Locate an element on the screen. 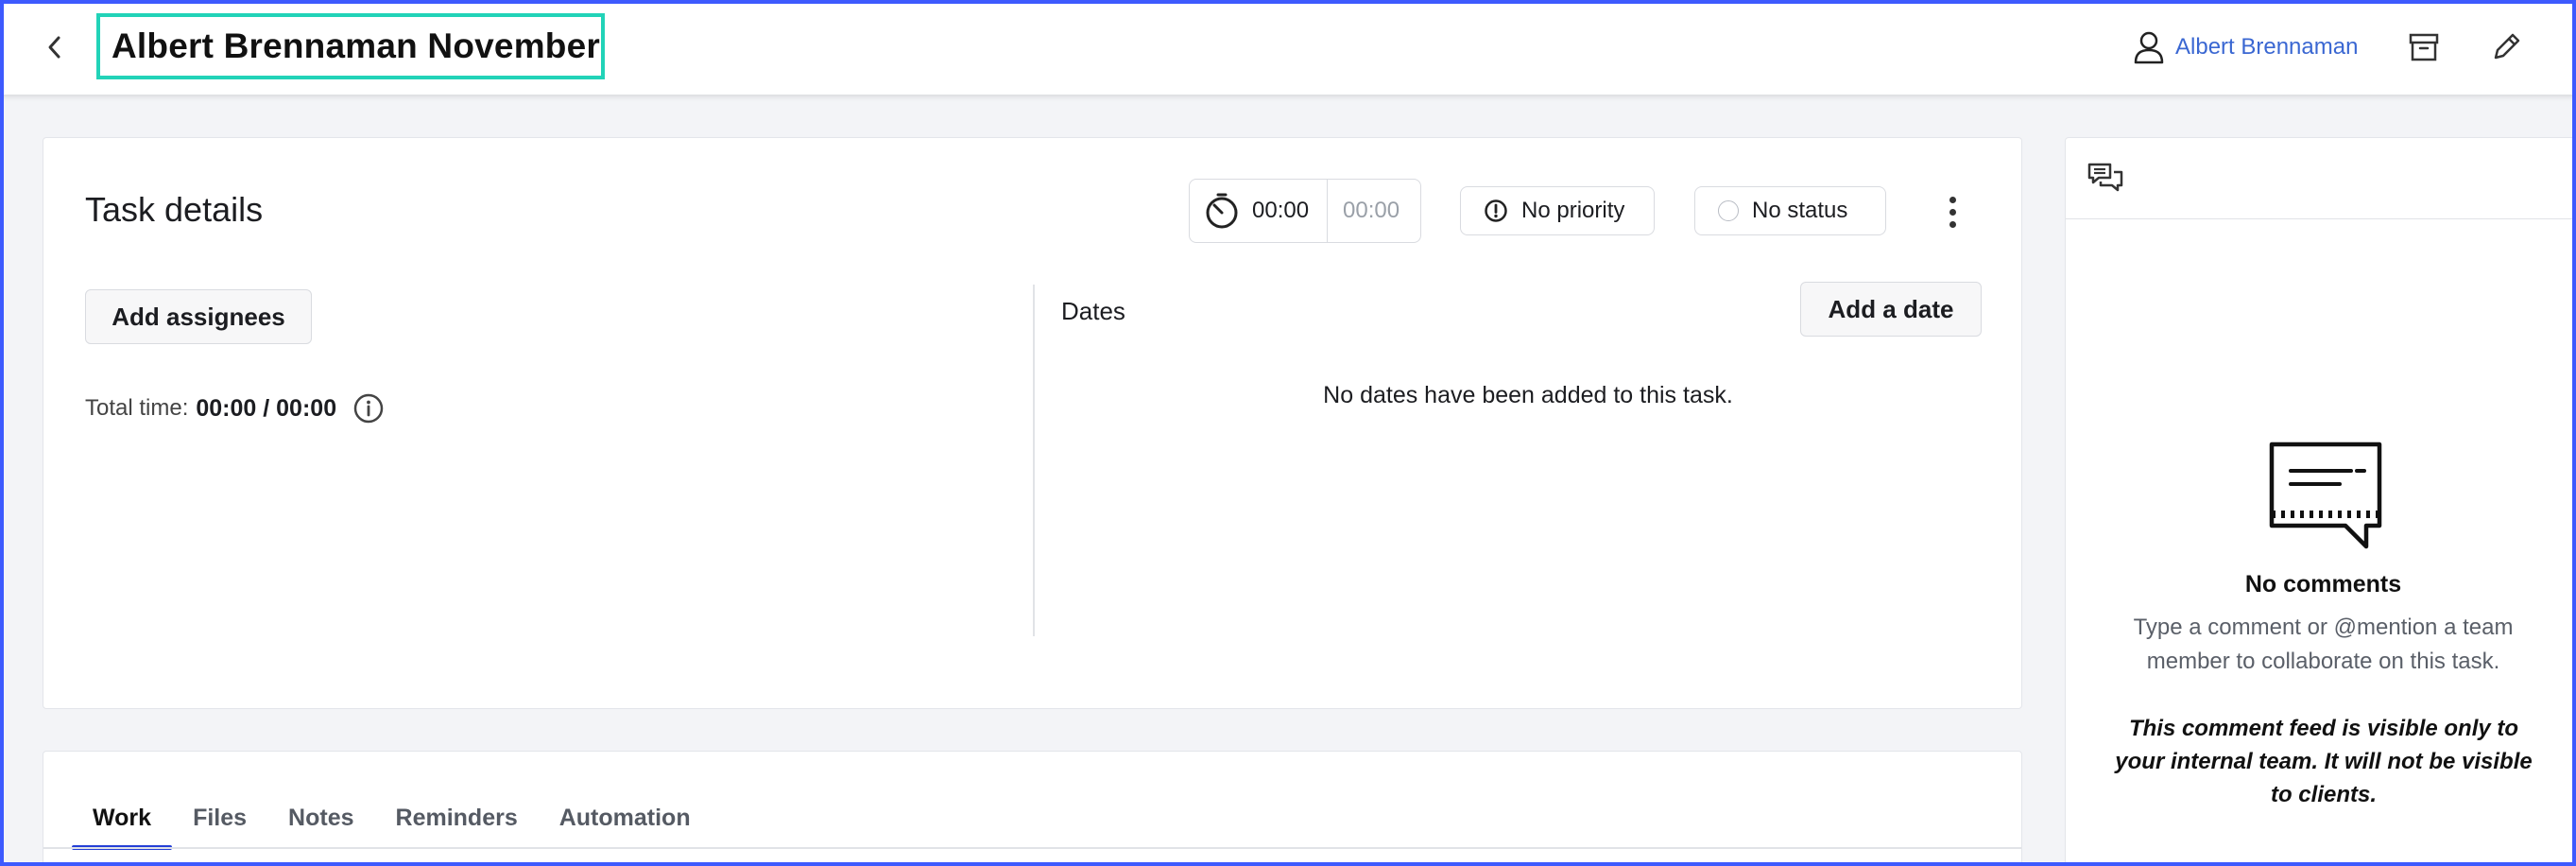 Image resolution: width=2576 pixels, height=866 pixels. timer-start: 00:00 is located at coordinates (1259, 211).